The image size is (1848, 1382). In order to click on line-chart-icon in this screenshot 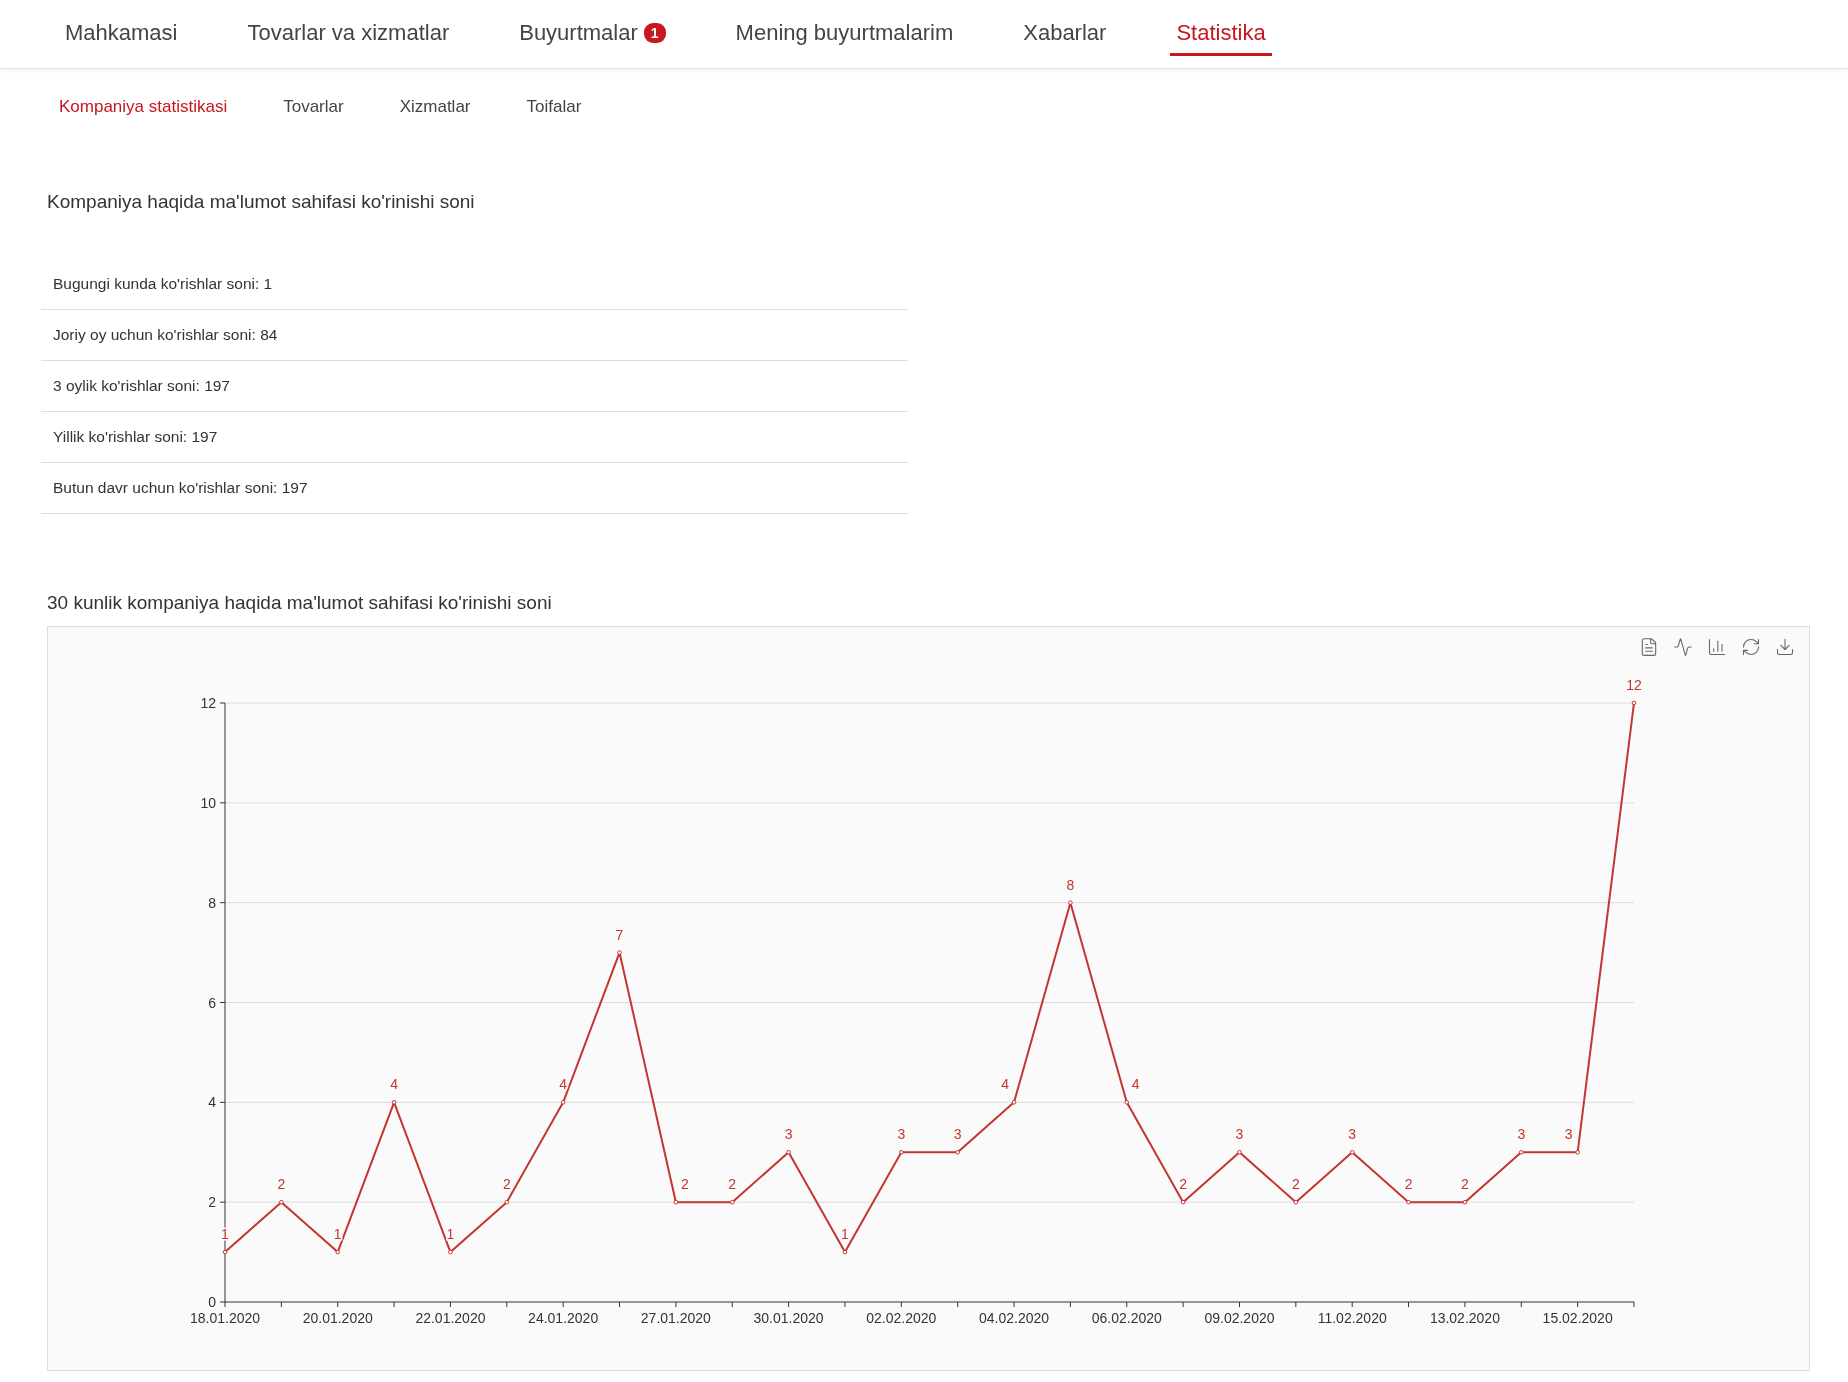, I will do `click(1683, 647)`.